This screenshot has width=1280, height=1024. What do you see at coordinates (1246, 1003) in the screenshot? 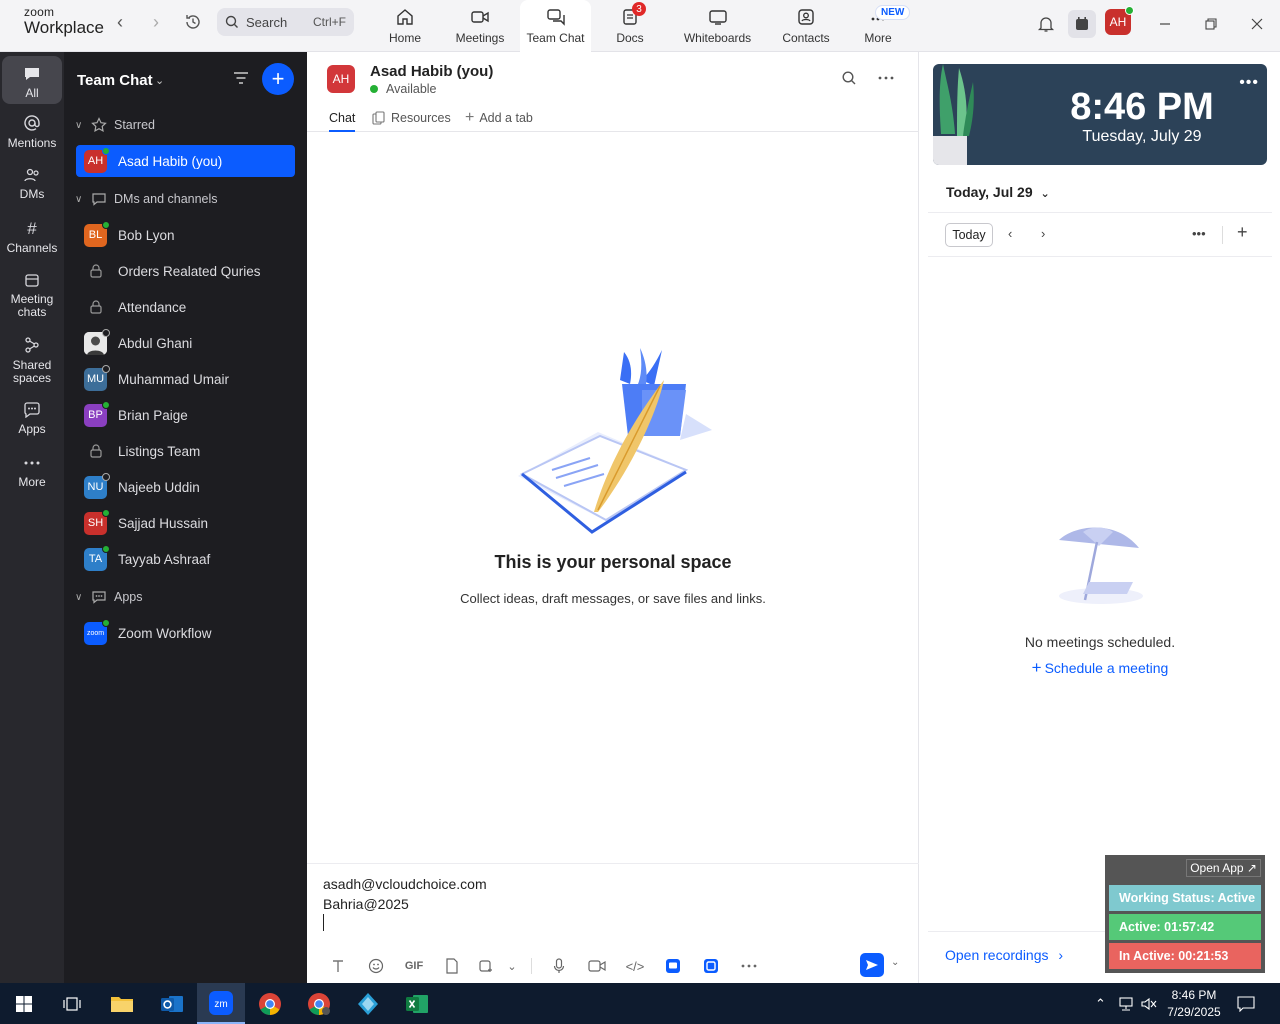
I see `action-center-button` at bounding box center [1246, 1003].